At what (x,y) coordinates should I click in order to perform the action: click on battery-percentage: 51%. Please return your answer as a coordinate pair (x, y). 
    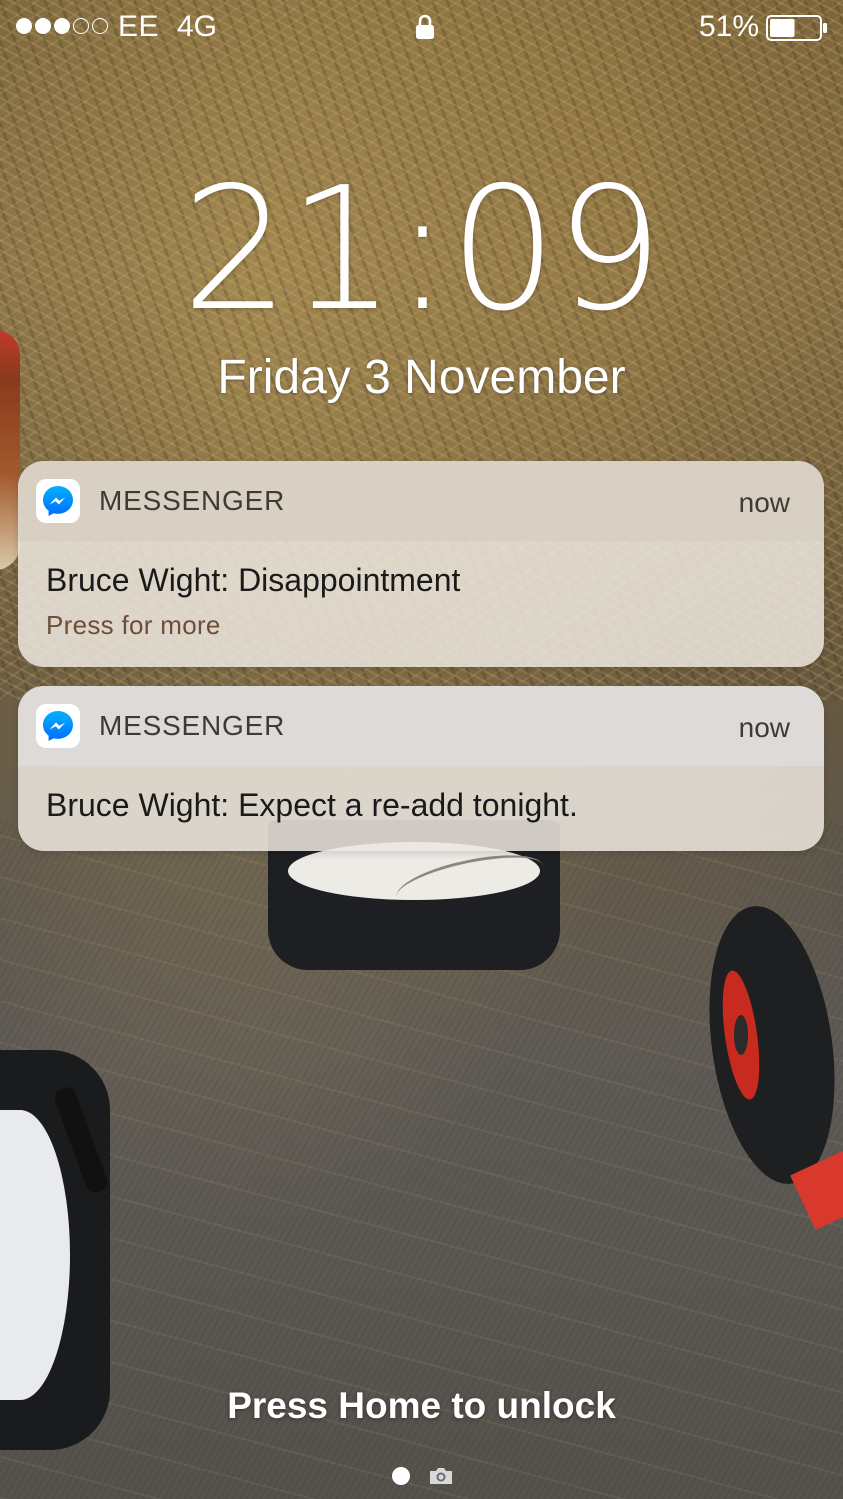
    Looking at the image, I should click on (728, 26).